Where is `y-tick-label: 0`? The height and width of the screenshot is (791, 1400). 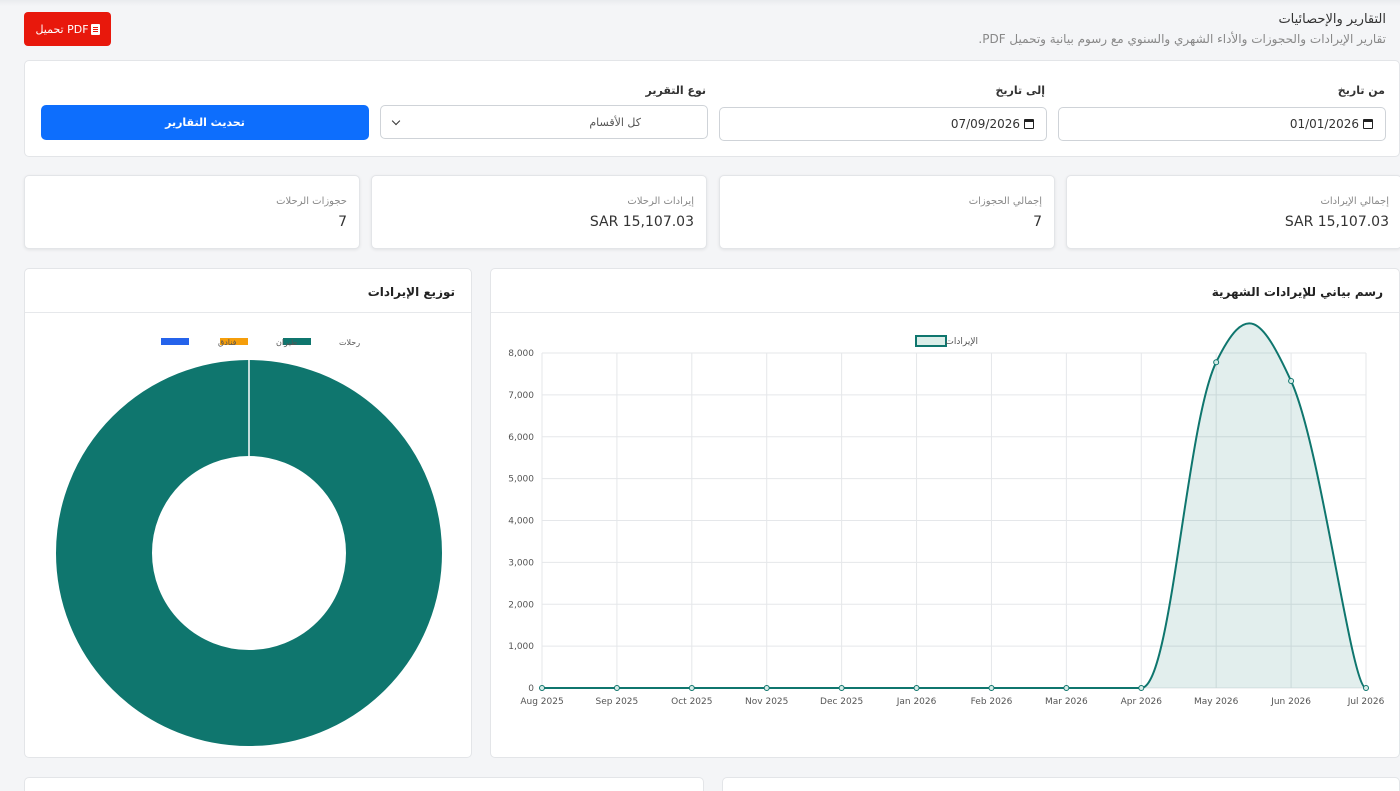 y-tick-label: 0 is located at coordinates (531, 689).